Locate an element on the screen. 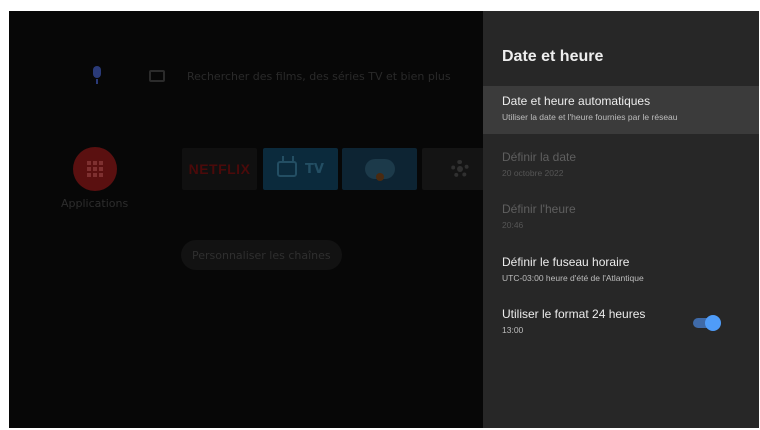  item-title: Définir l'heure is located at coordinates (539, 209).